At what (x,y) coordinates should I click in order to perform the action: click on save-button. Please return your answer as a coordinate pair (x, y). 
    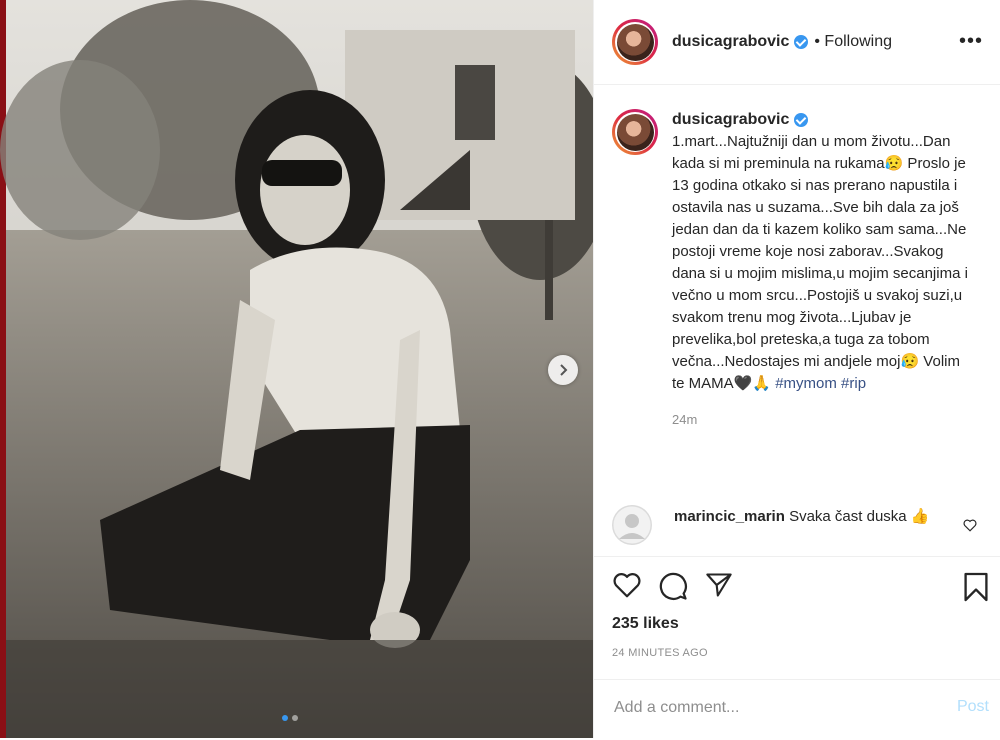
    Looking at the image, I should click on (976, 589).